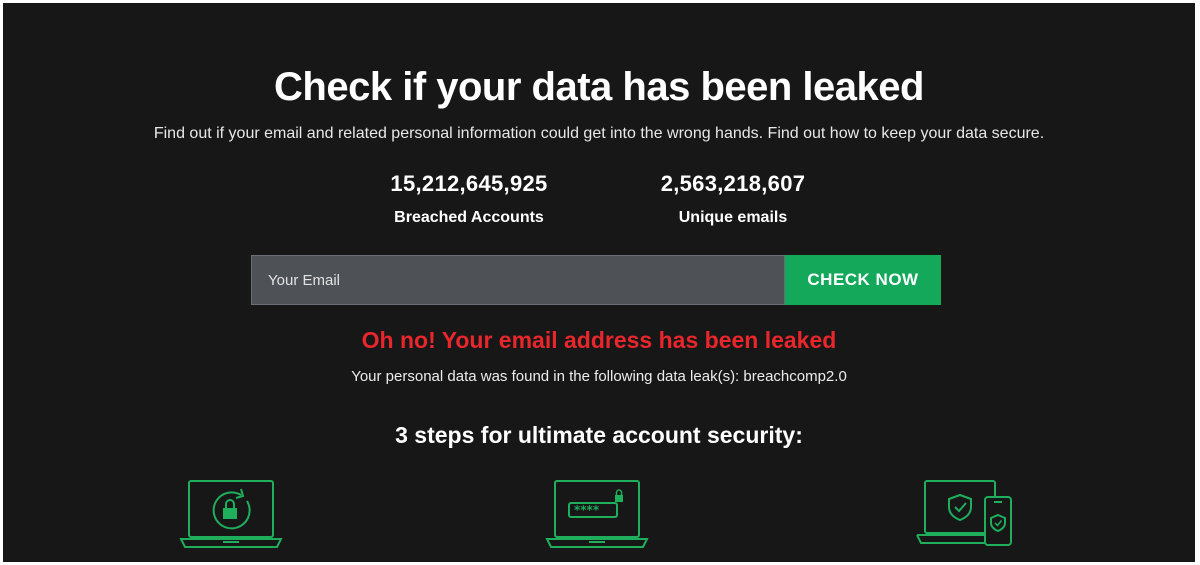 The image size is (1200, 565). I want to click on laptop-lock-refresh-icon, so click(231, 514).